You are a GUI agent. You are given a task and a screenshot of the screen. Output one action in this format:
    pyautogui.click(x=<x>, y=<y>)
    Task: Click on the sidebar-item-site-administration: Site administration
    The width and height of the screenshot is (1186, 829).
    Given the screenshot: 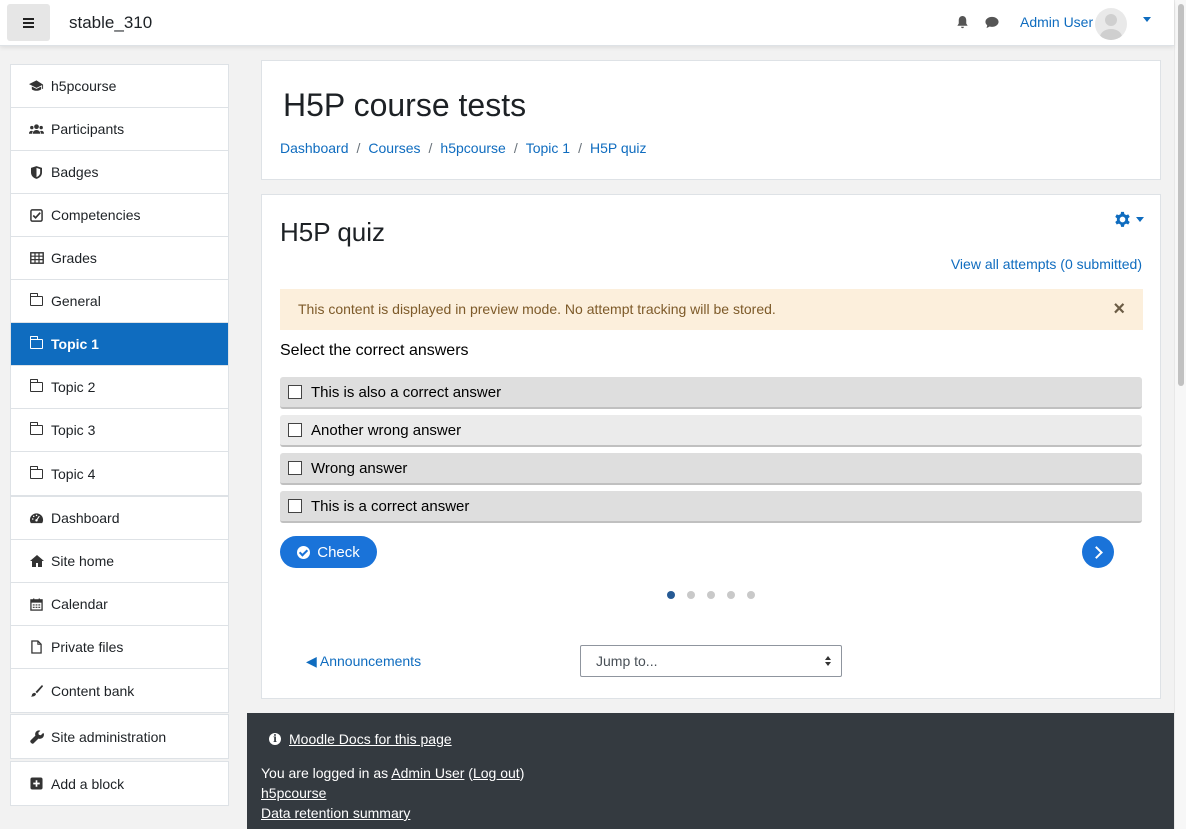 What is the action you would take?
    pyautogui.click(x=119, y=736)
    